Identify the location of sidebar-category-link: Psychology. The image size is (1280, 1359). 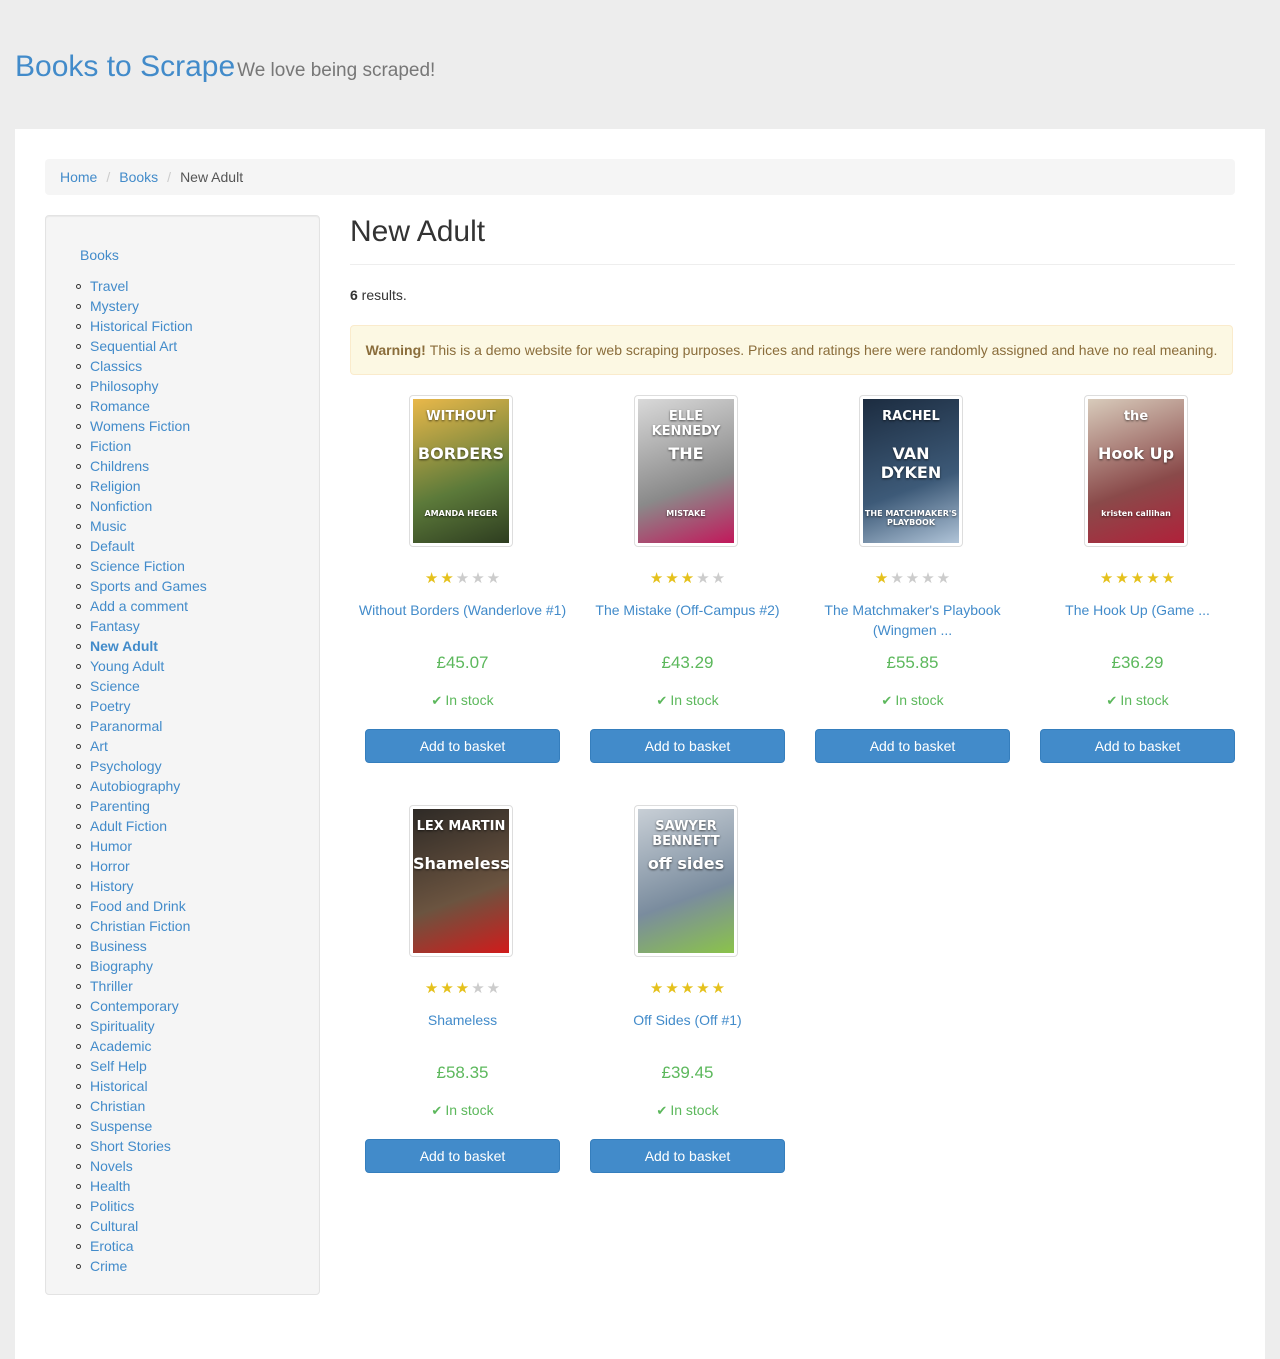
(126, 766).